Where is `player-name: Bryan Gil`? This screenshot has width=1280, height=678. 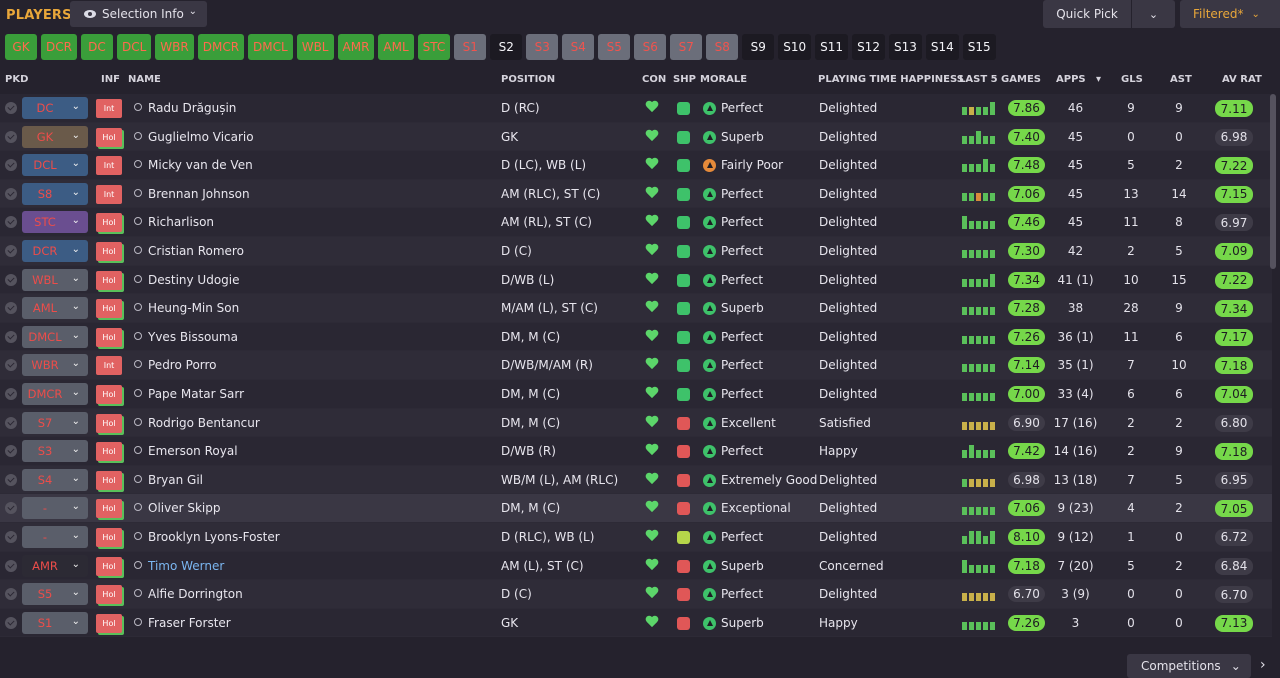 player-name: Bryan Gil is located at coordinates (175, 480).